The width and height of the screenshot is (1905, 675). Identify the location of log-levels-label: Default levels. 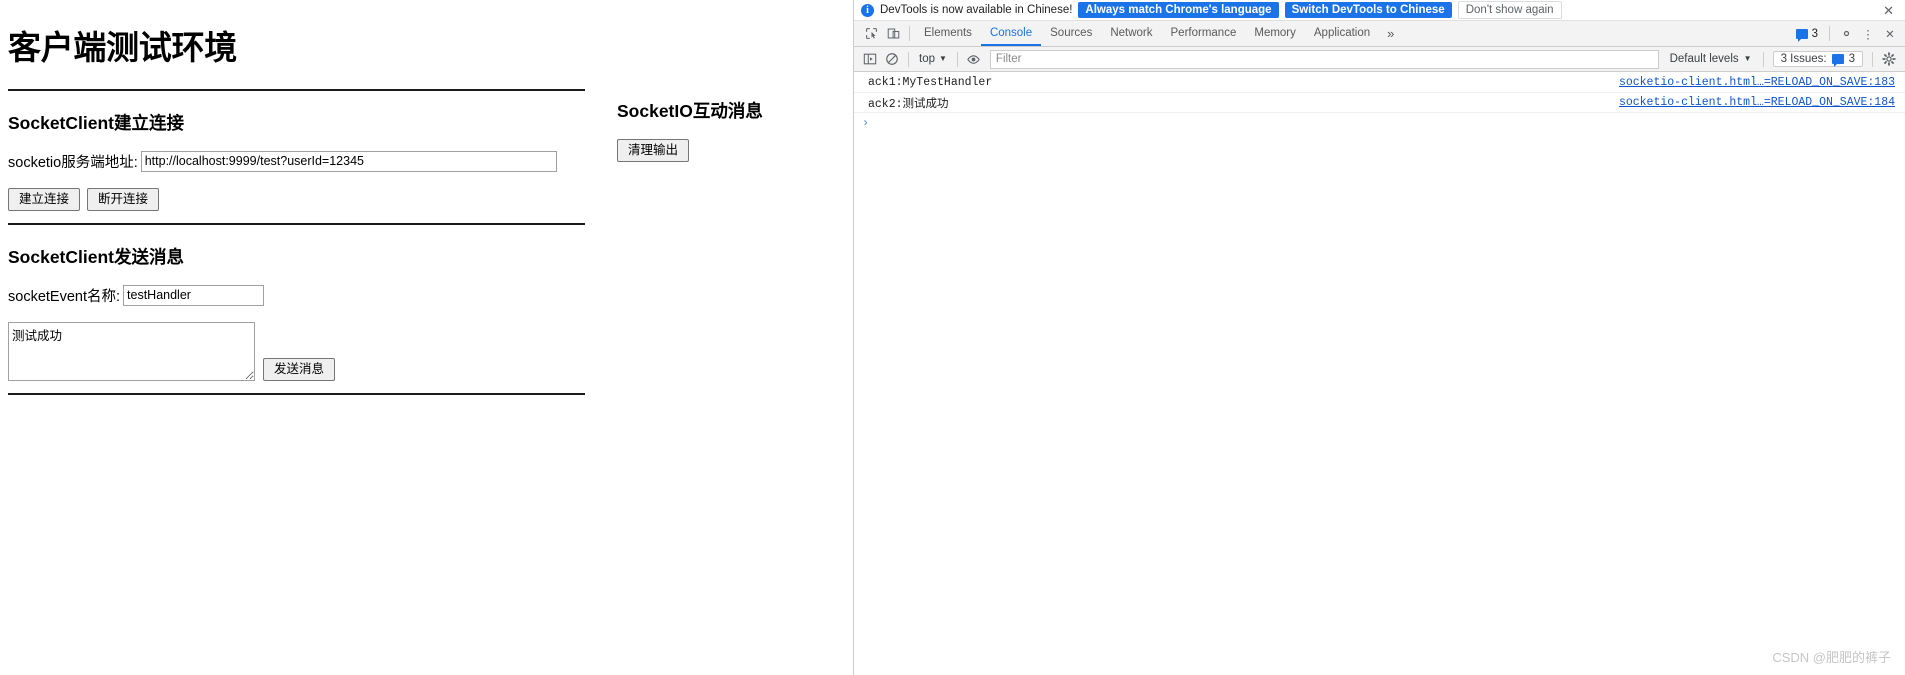
(1704, 59).